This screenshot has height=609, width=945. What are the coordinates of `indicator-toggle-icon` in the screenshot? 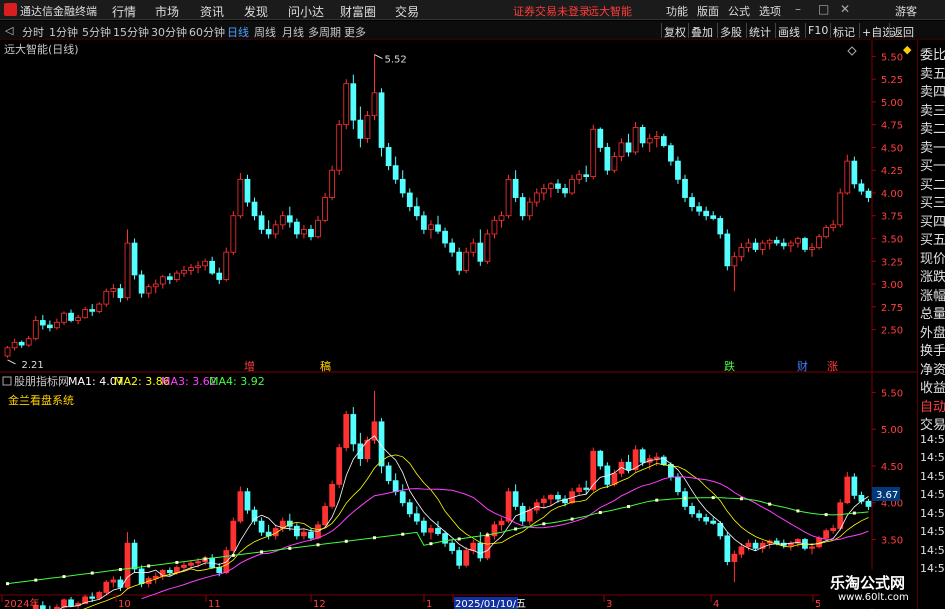 It's located at (7, 381).